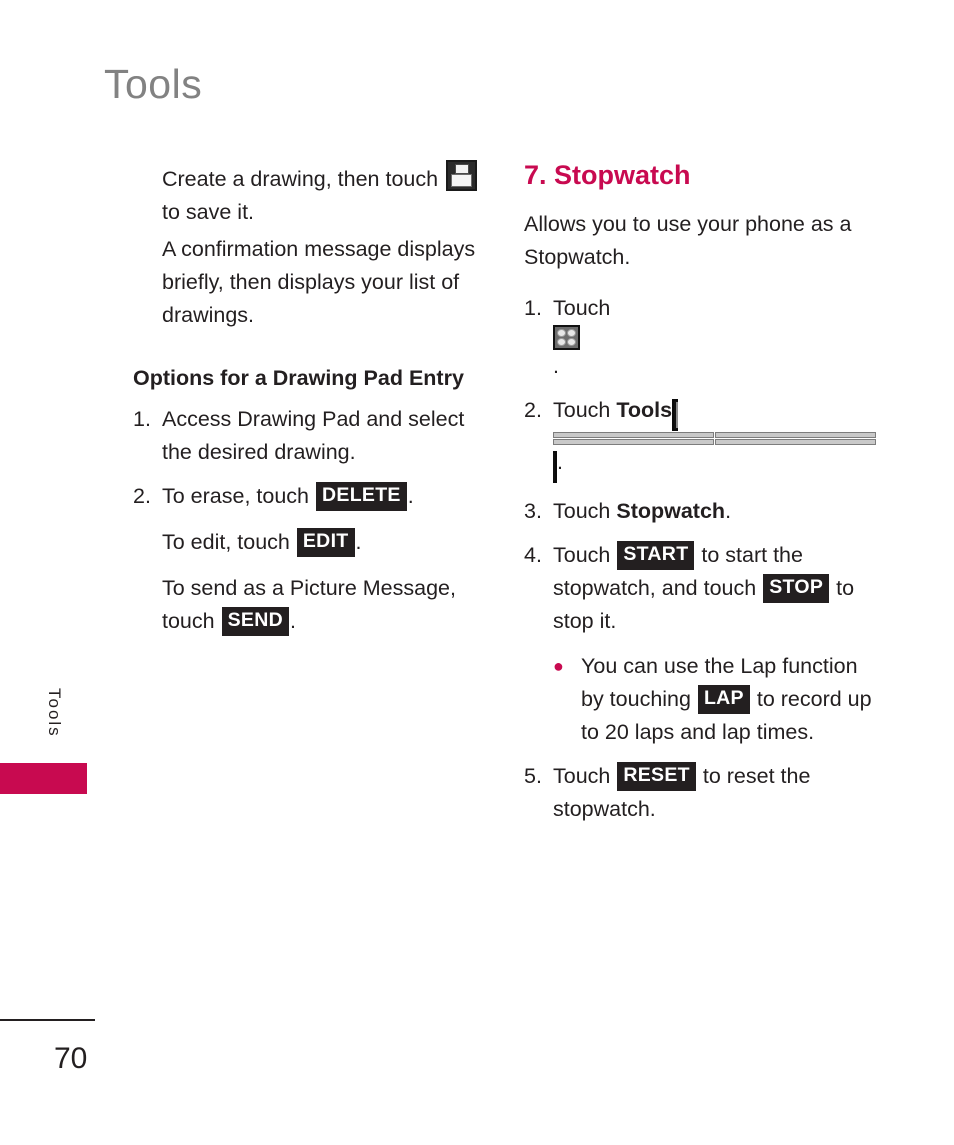 The height and width of the screenshot is (1145, 954). I want to click on list-item-text: Touch RESET to reset the stopwatch., so click(714, 793).